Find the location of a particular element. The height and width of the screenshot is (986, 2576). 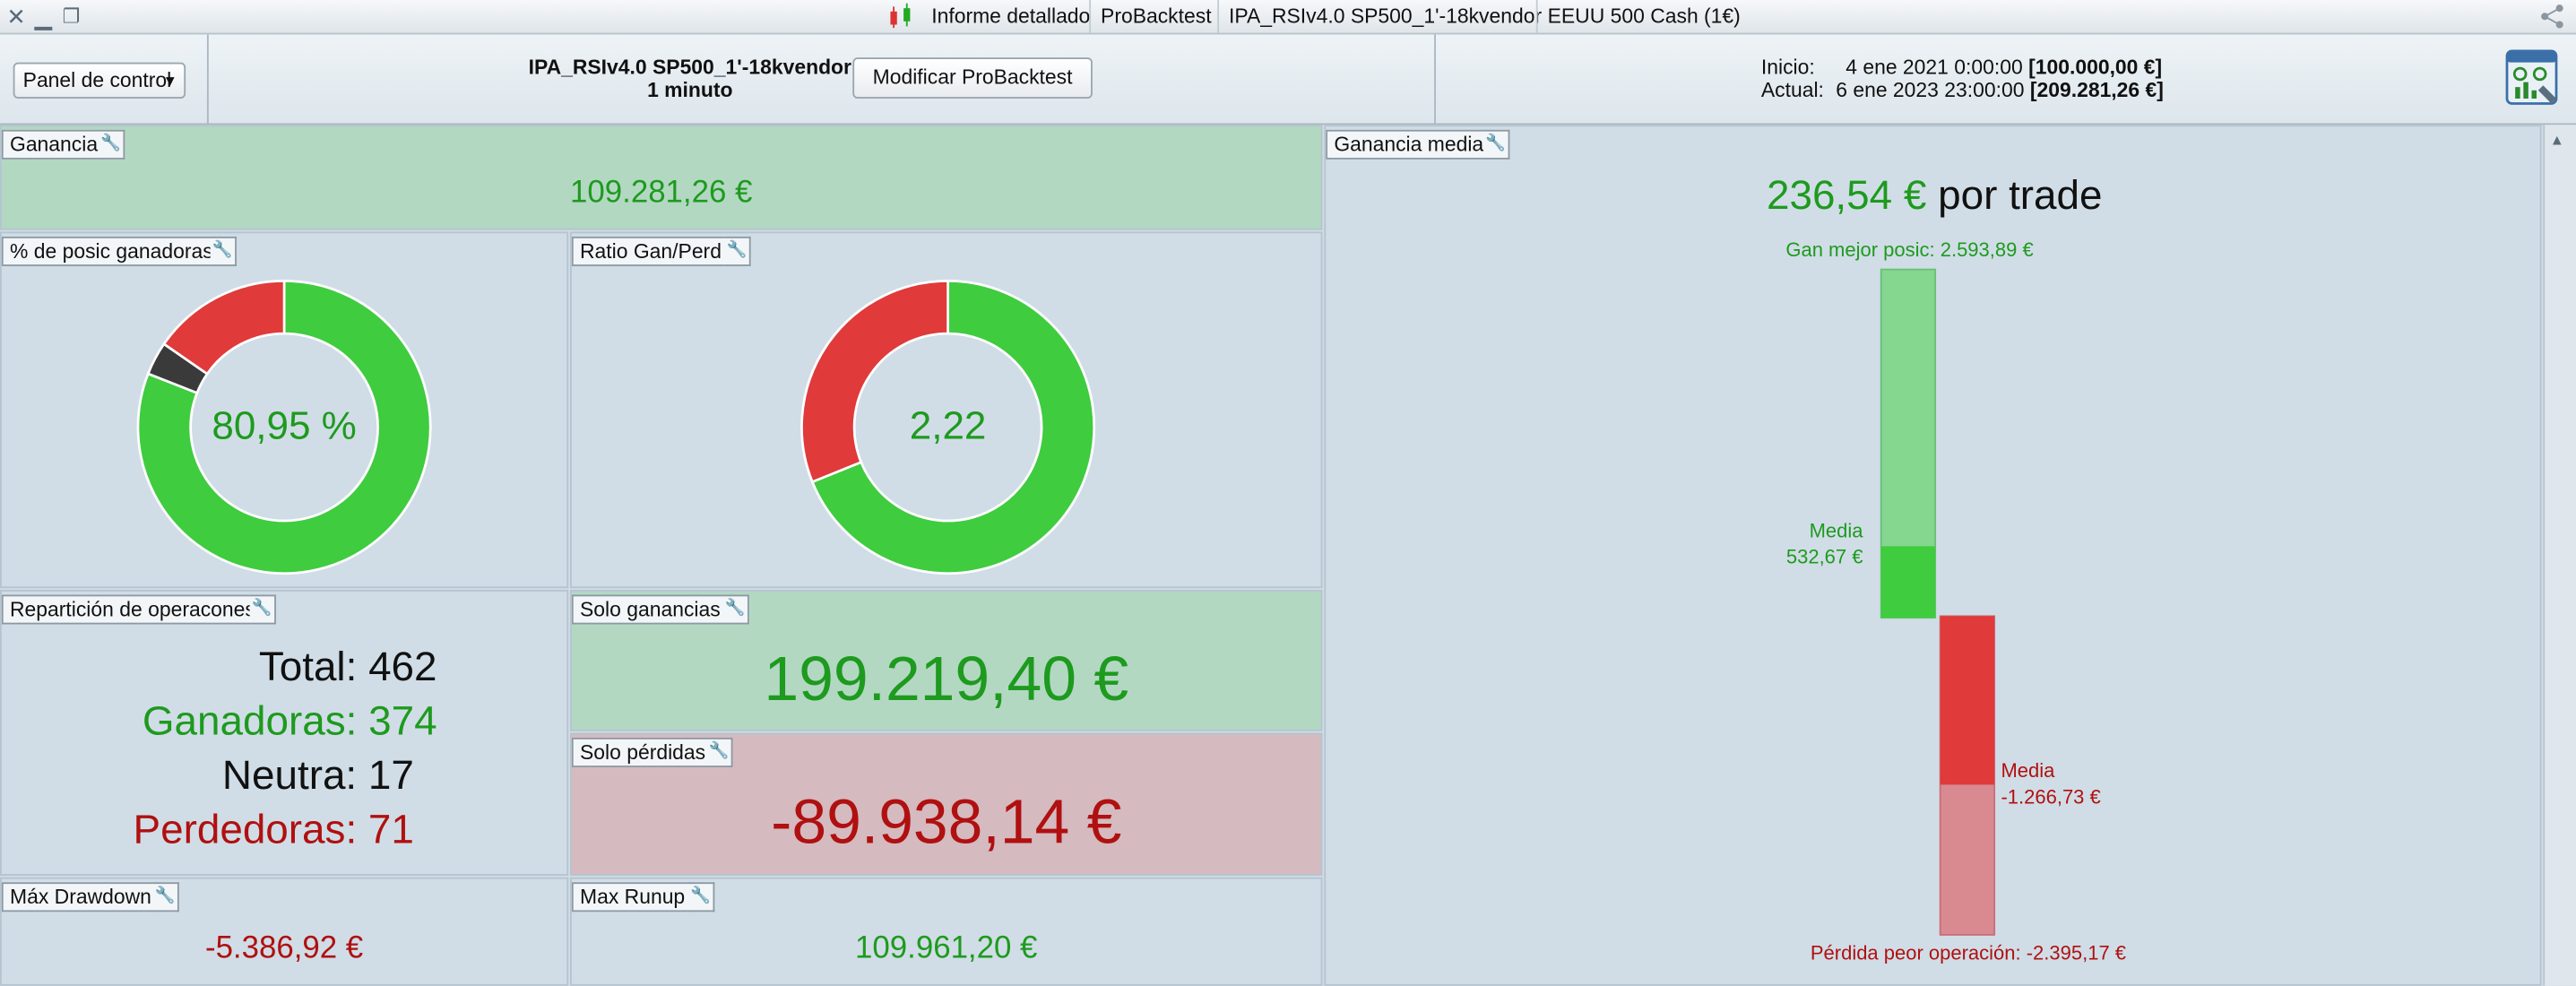

system-name: IPA_RSIv4.0 SP500_1'-18kvendor is located at coordinates (689, 67).